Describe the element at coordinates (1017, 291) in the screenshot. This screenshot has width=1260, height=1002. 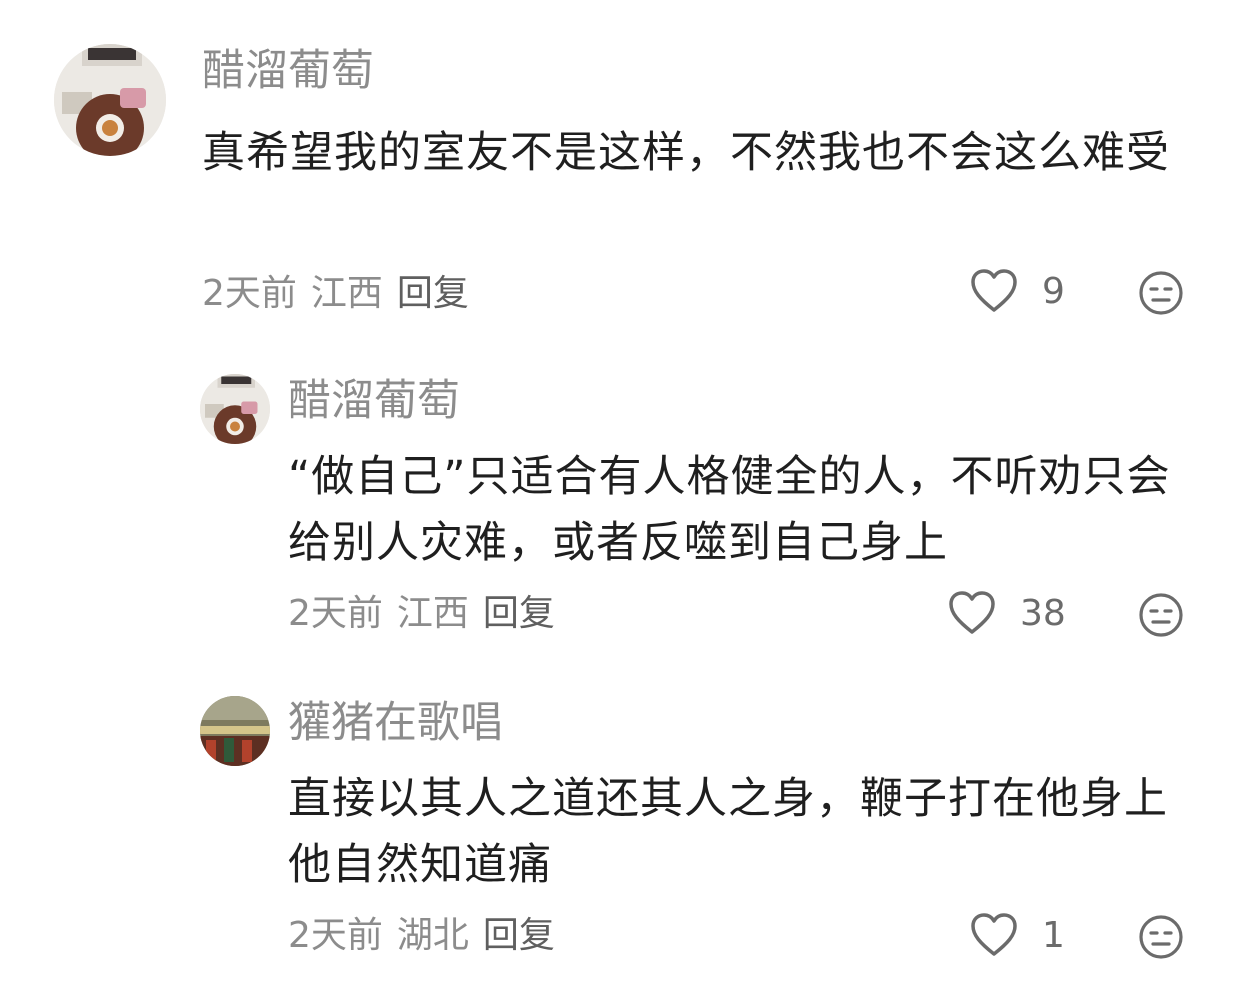
I see `like-button: 9` at that location.